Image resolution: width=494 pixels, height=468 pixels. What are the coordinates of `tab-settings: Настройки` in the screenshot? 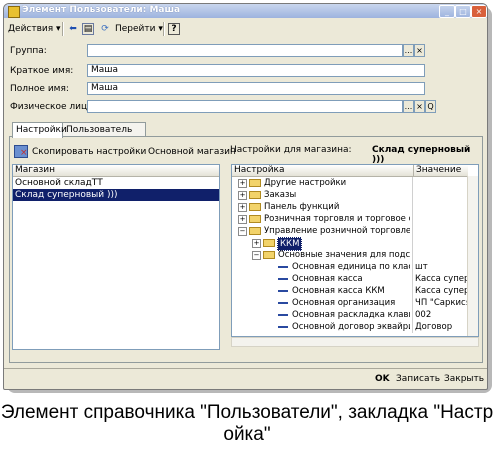 It's located at (39, 130).